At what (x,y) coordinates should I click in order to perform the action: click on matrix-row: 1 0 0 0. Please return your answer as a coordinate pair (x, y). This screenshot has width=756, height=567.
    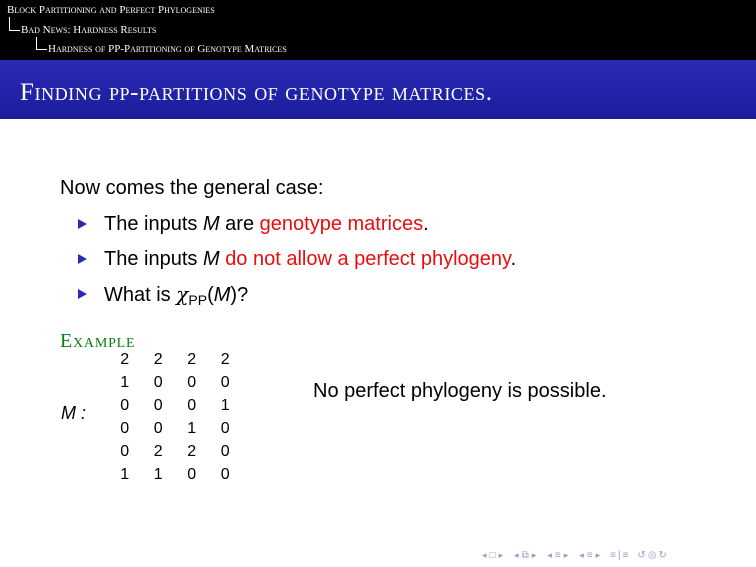
    Looking at the image, I should click on (175, 383).